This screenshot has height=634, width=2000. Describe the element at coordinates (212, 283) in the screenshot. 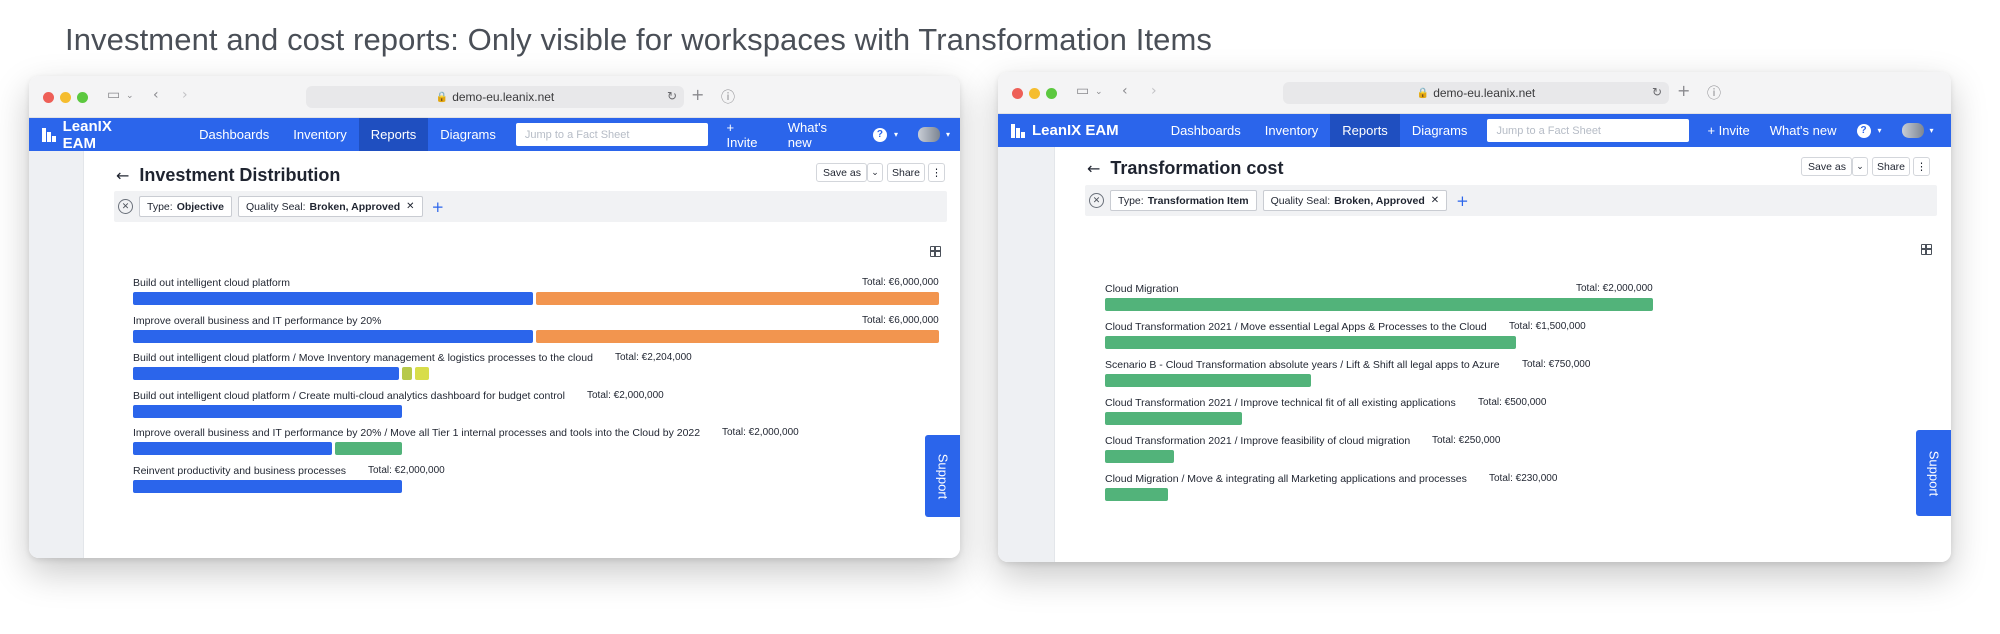

I see `bar-label: Build out intelligent cloud platform` at that location.